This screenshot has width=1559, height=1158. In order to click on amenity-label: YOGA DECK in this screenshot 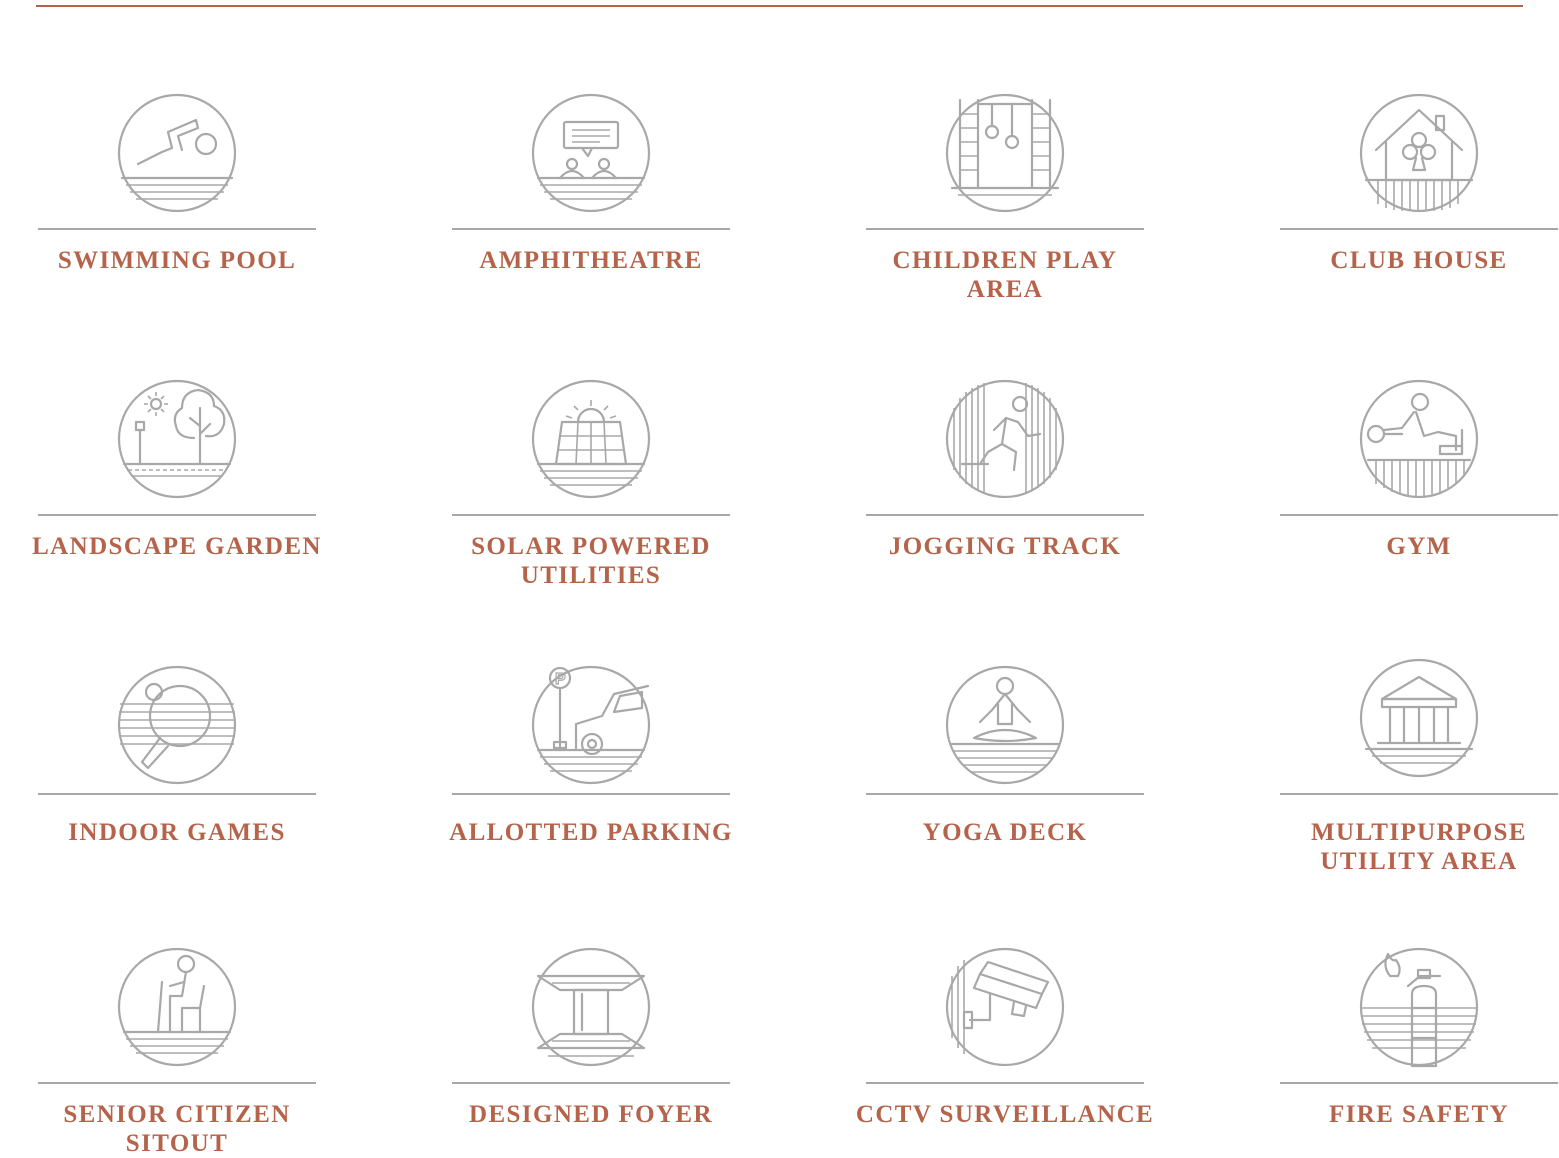, I will do `click(1005, 832)`.